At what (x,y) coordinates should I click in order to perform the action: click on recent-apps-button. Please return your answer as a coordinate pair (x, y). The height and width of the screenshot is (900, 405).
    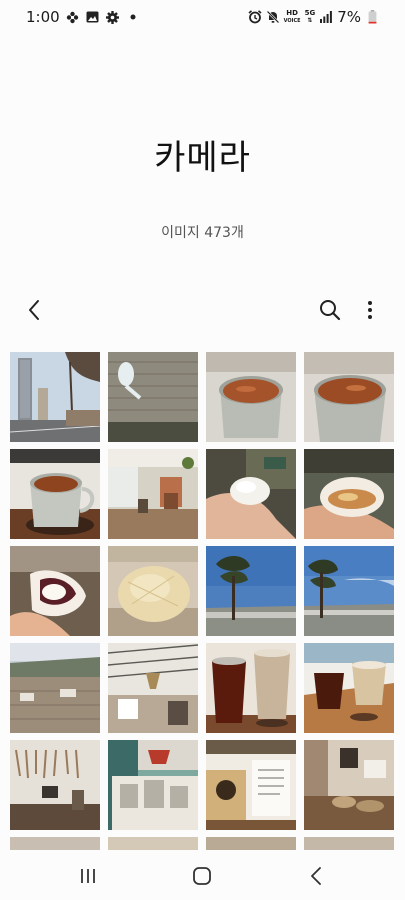
    Looking at the image, I should click on (88, 876).